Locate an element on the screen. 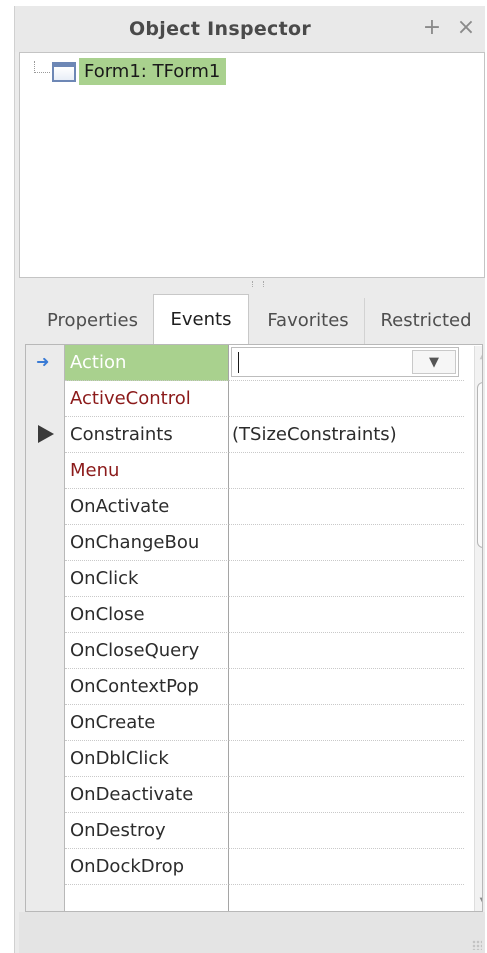  property-name: OnClose is located at coordinates (147, 615).